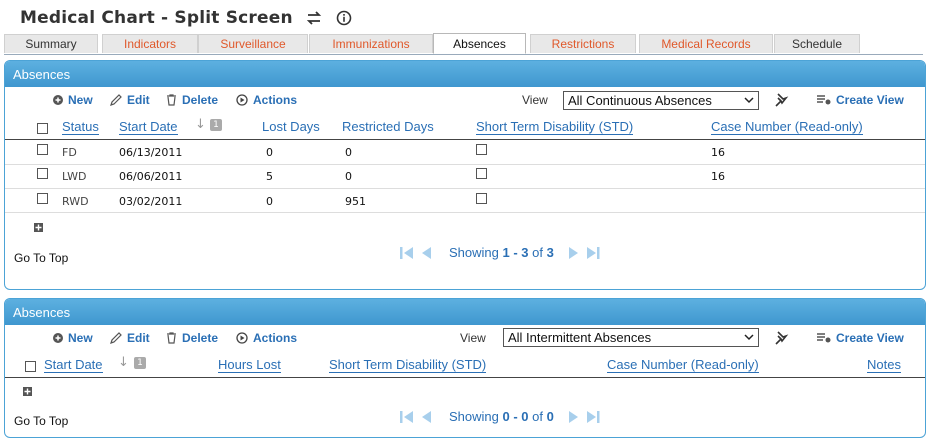 This screenshot has height=438, width=927. I want to click on tab-schedule: Schedule, so click(817, 43).